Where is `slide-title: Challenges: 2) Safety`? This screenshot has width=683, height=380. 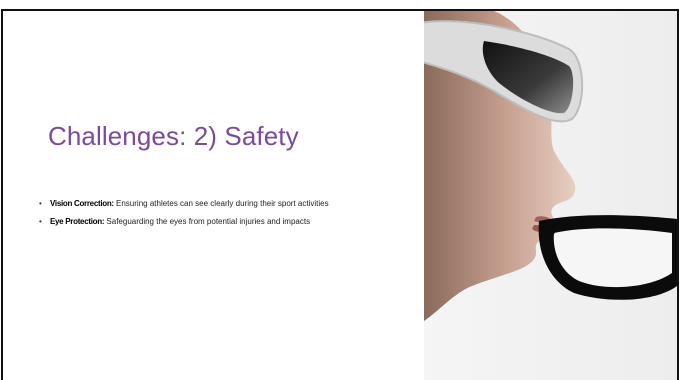
slide-title: Challenges: 2) Safety is located at coordinates (173, 136).